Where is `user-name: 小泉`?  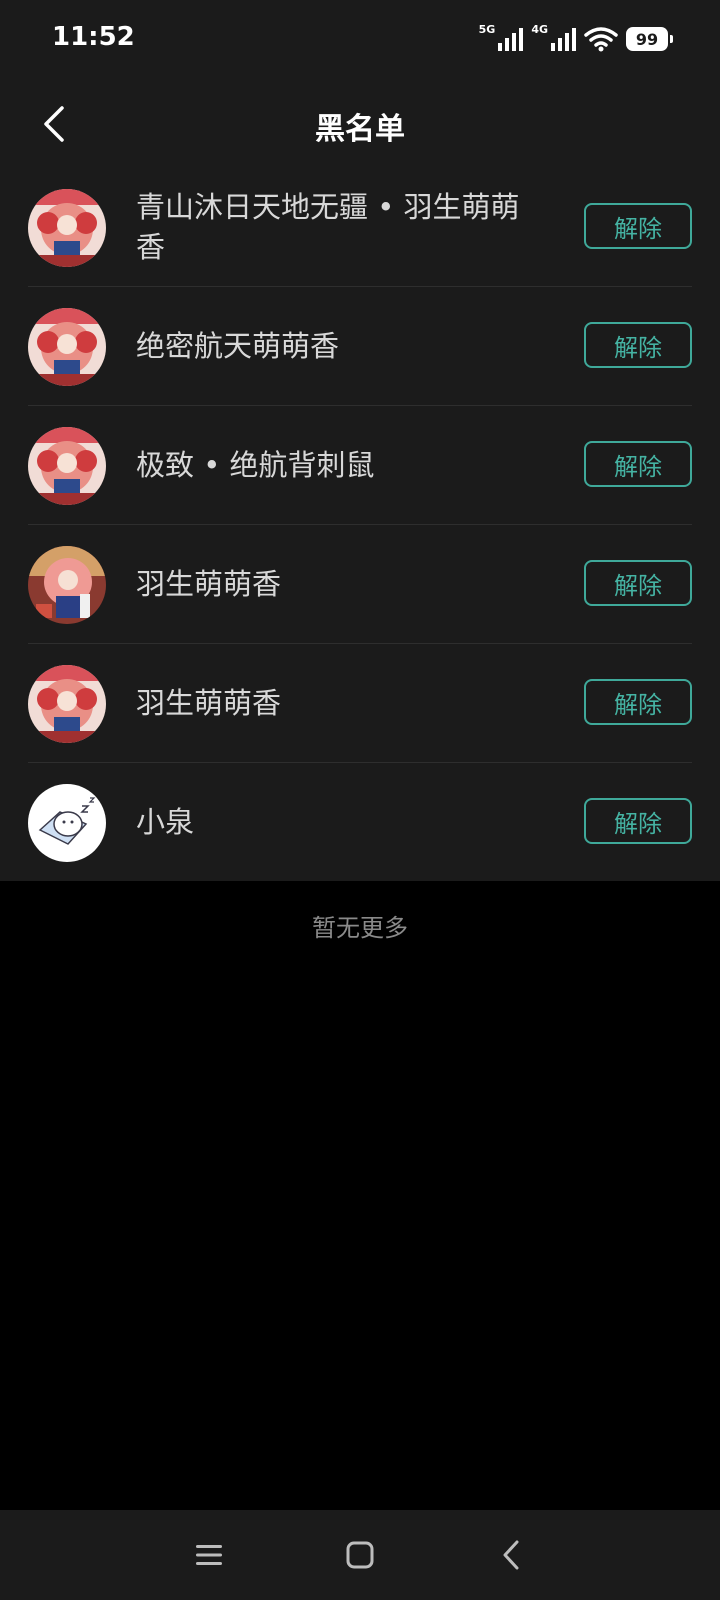
user-name: 小泉 is located at coordinates (165, 822).